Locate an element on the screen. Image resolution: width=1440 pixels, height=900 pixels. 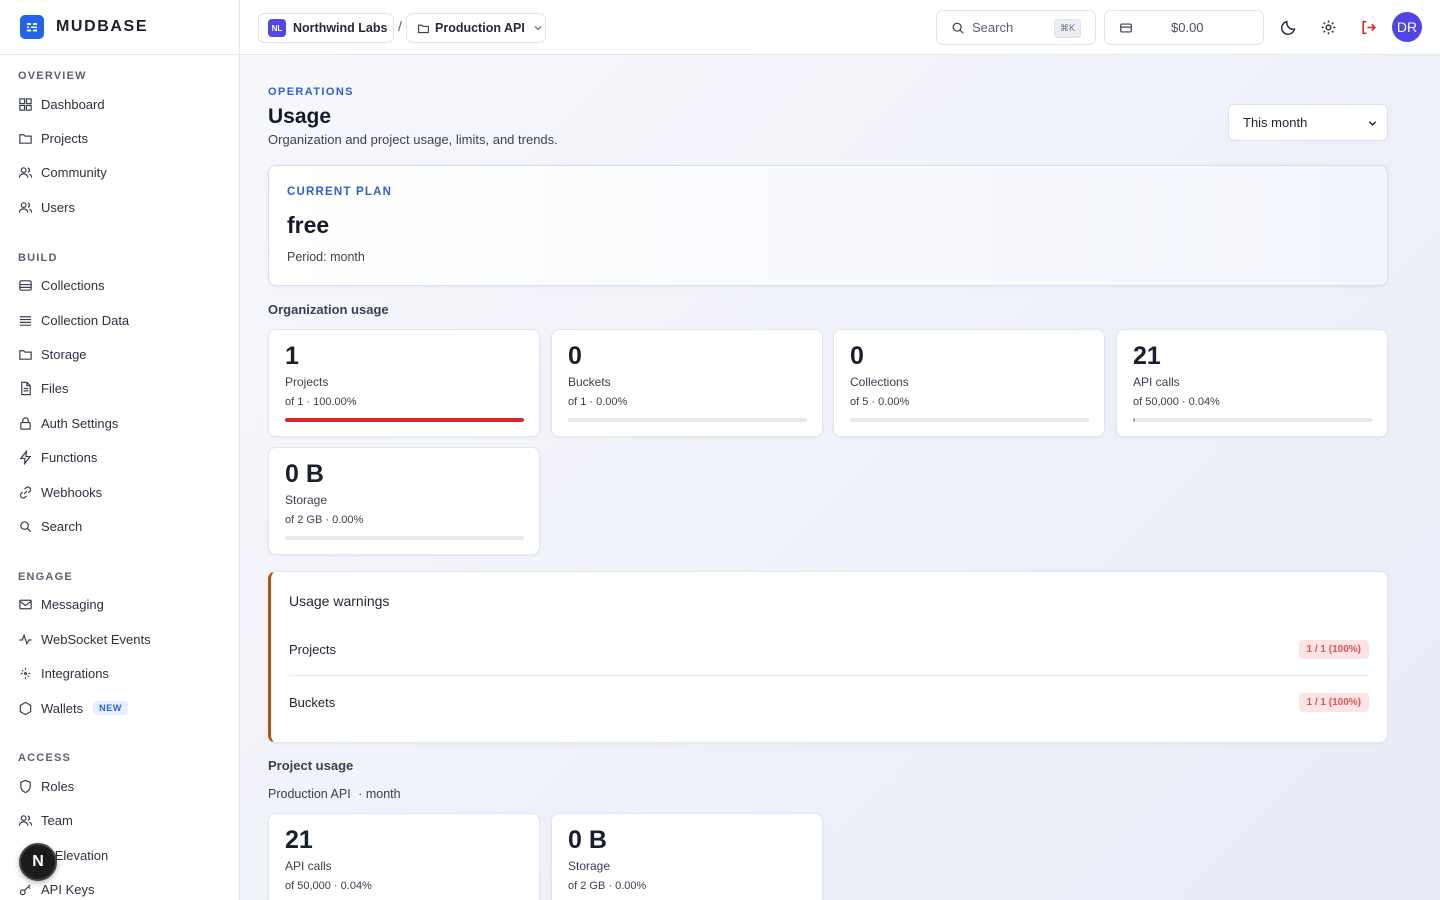
gear-icon is located at coordinates (1328, 27).